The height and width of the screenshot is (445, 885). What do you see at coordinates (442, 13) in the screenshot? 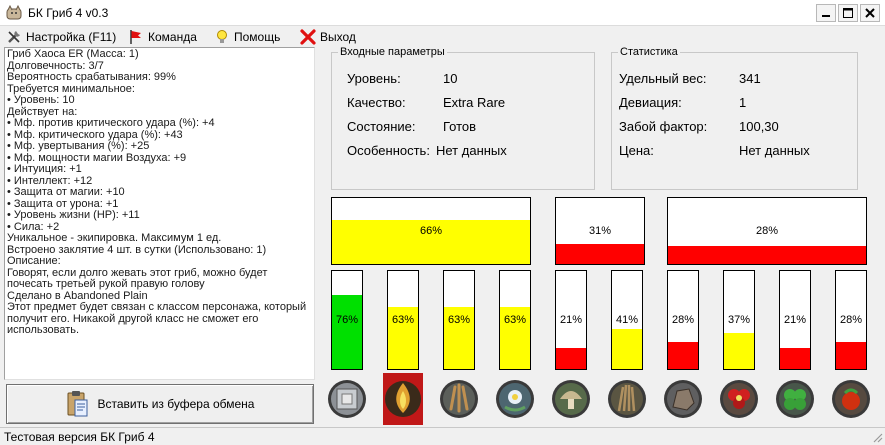
I see `title-bar: БК Гриб 4 v0.3` at bounding box center [442, 13].